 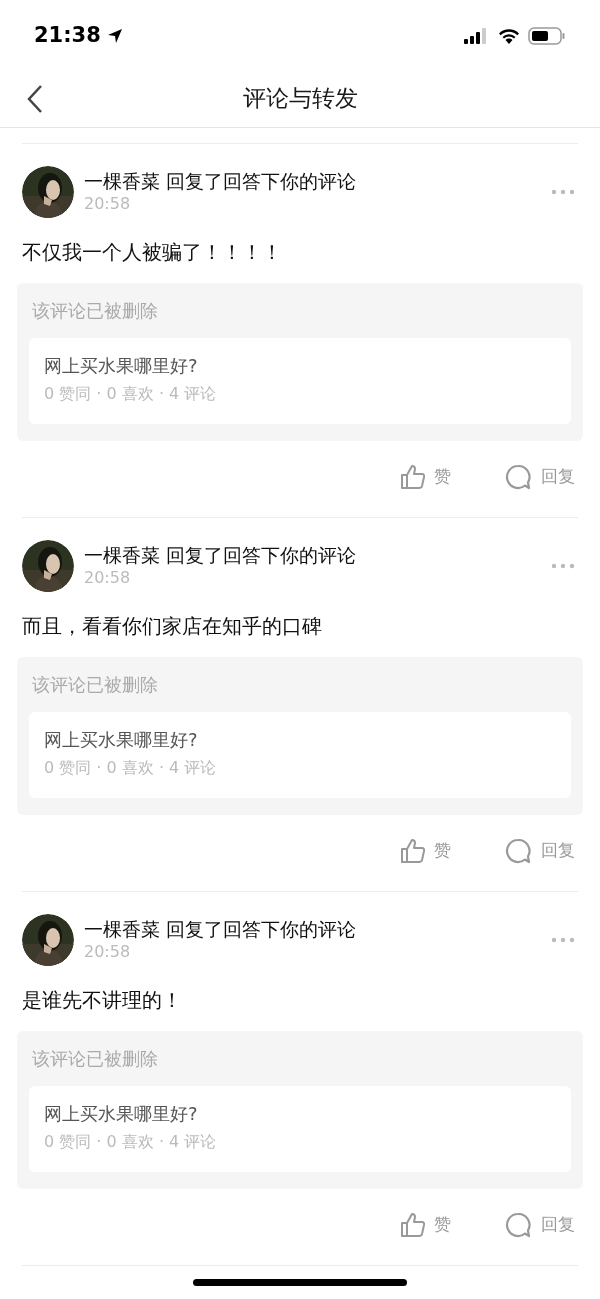 I want to click on location-arrow-icon, so click(x=114, y=36).